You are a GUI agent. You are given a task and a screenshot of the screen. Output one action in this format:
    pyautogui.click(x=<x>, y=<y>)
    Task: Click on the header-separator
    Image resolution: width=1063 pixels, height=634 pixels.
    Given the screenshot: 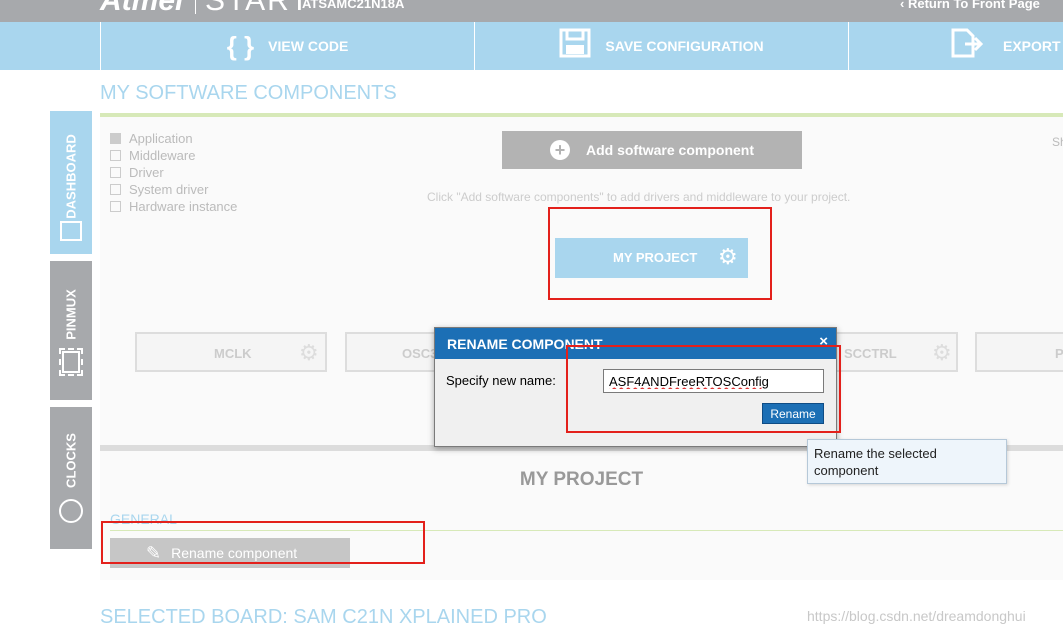 What is the action you would take?
    pyautogui.click(x=195, y=7)
    